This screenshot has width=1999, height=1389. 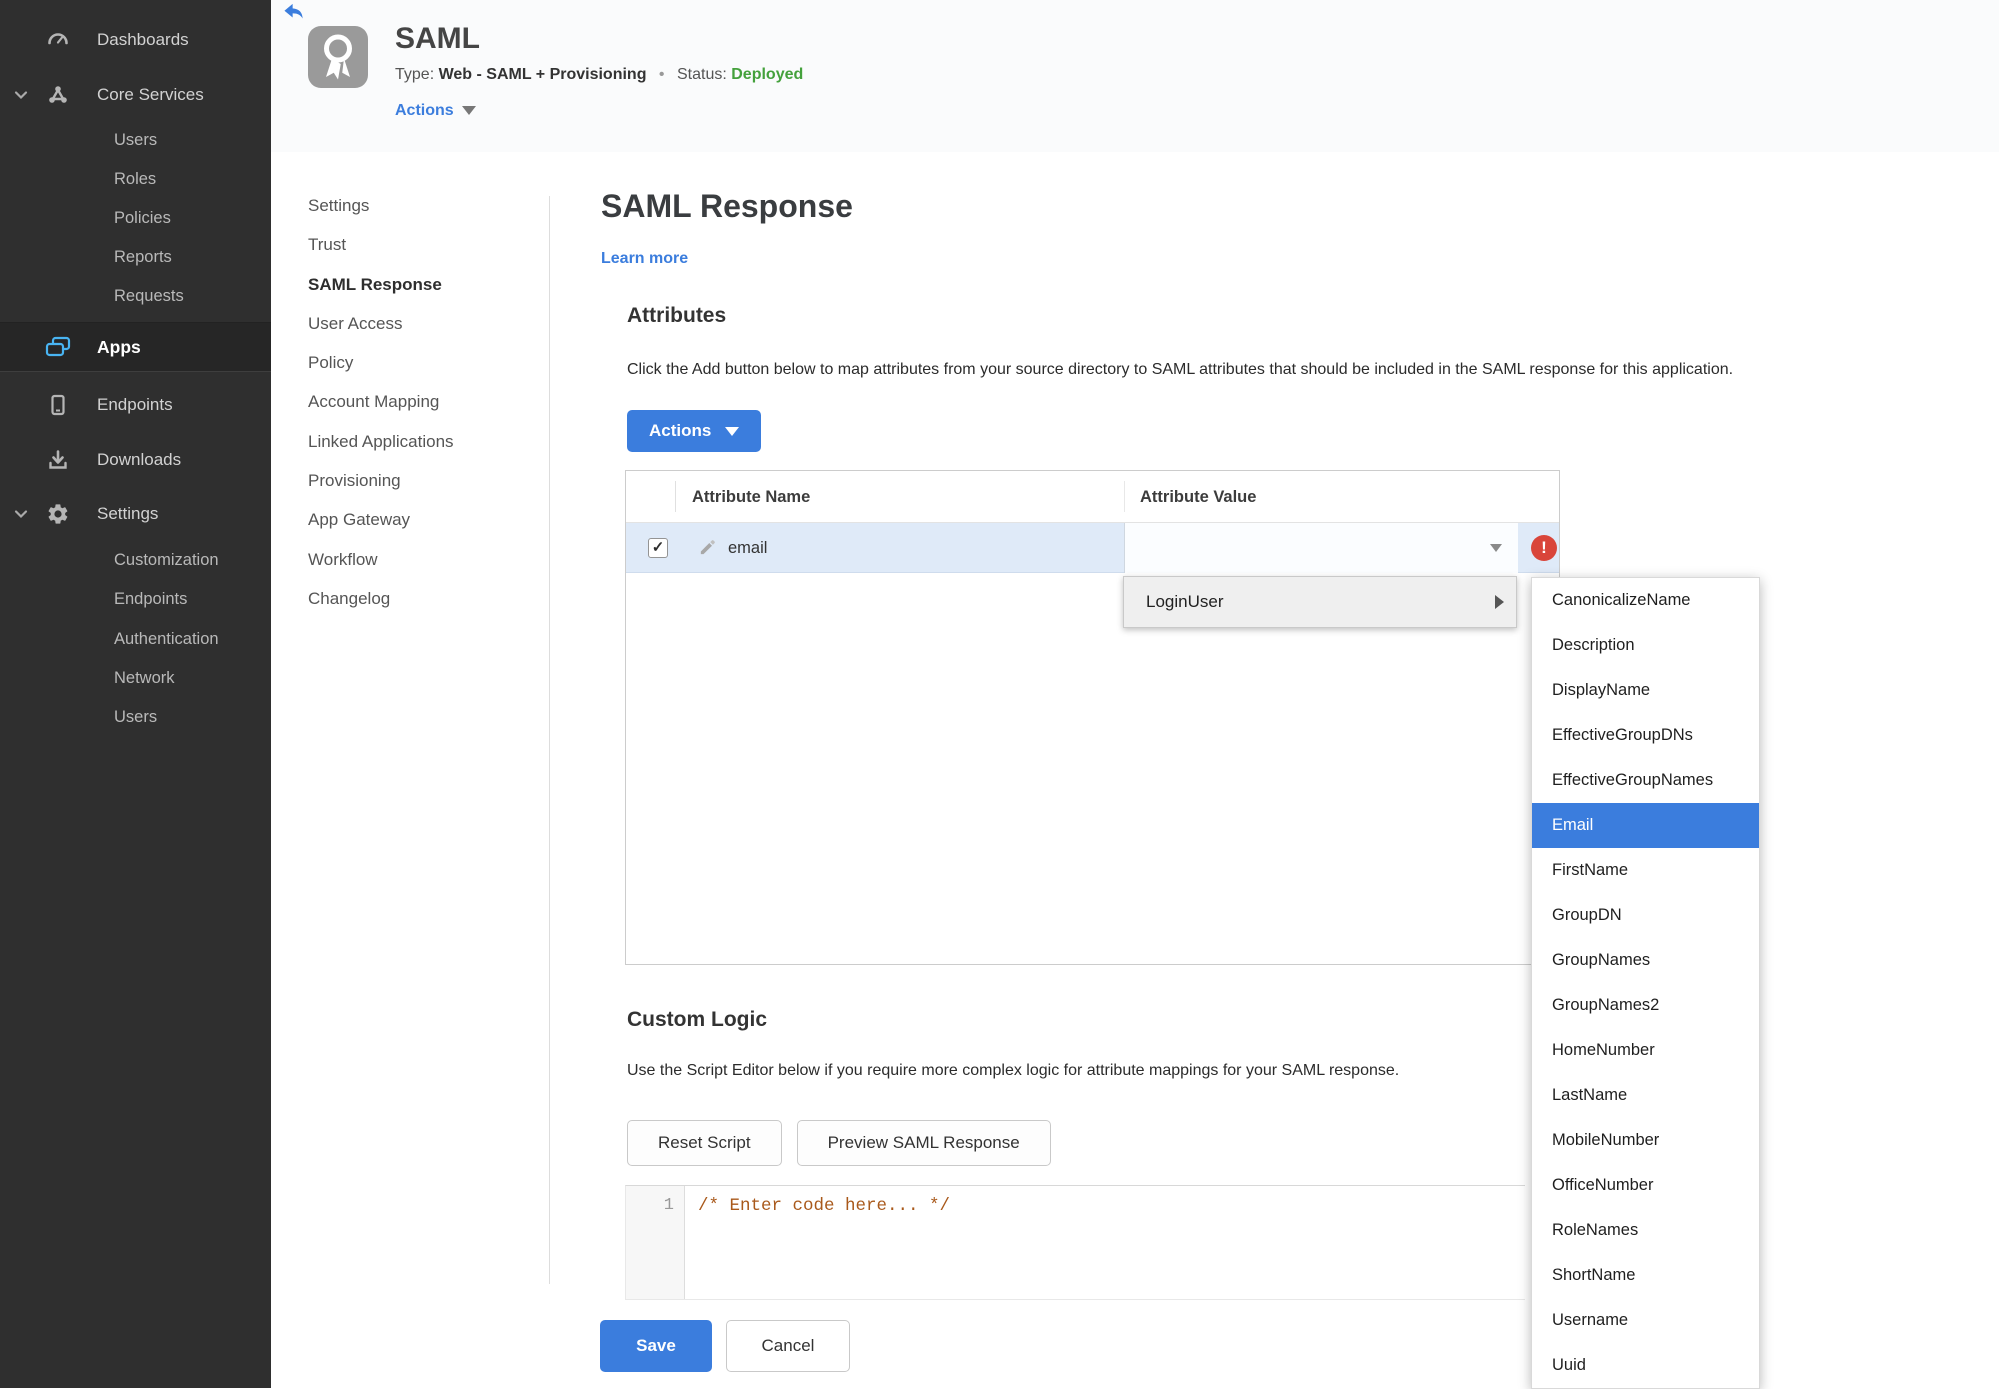 I want to click on subnav-item: Policy, so click(x=418, y=362).